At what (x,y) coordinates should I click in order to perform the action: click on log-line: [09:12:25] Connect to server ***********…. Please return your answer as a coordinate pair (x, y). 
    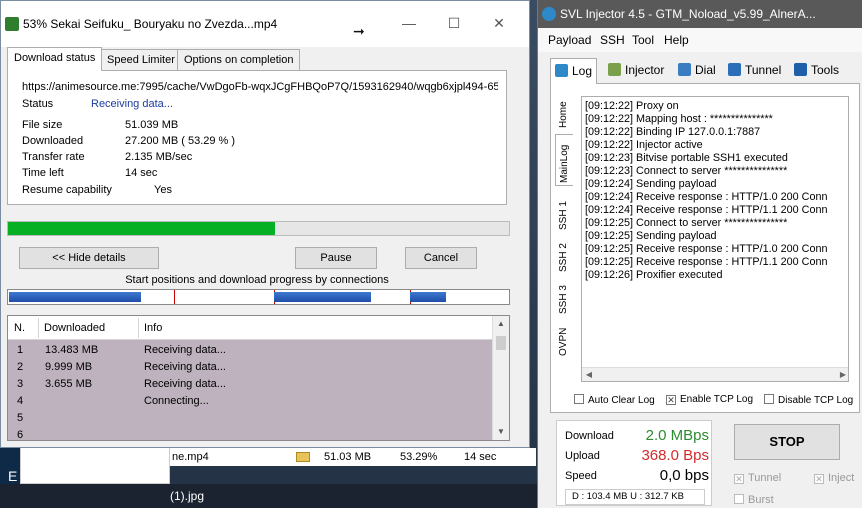
    Looking at the image, I should click on (686, 223).